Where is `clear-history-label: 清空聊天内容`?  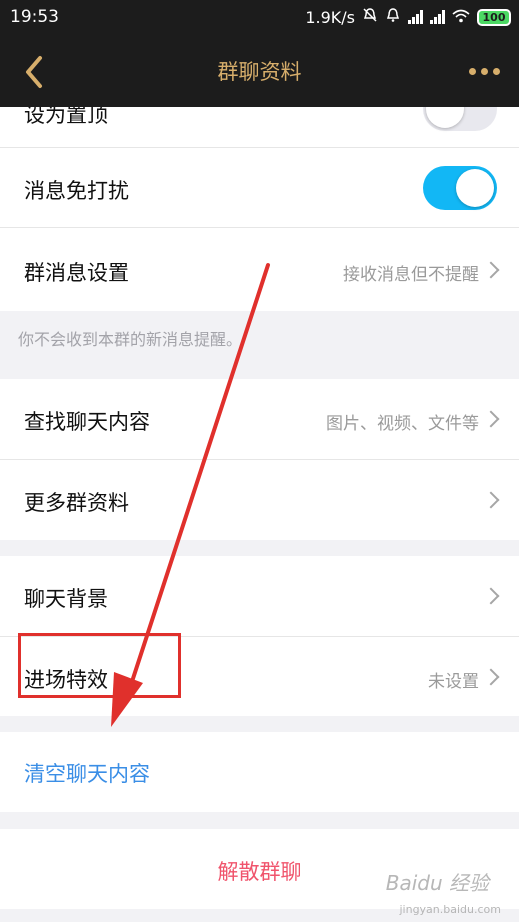 clear-history-label: 清空聊天内容 is located at coordinates (87, 774).